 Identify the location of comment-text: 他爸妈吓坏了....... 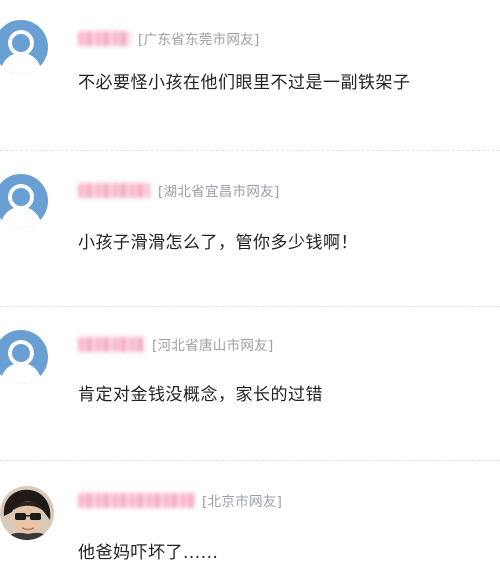
(148, 553).